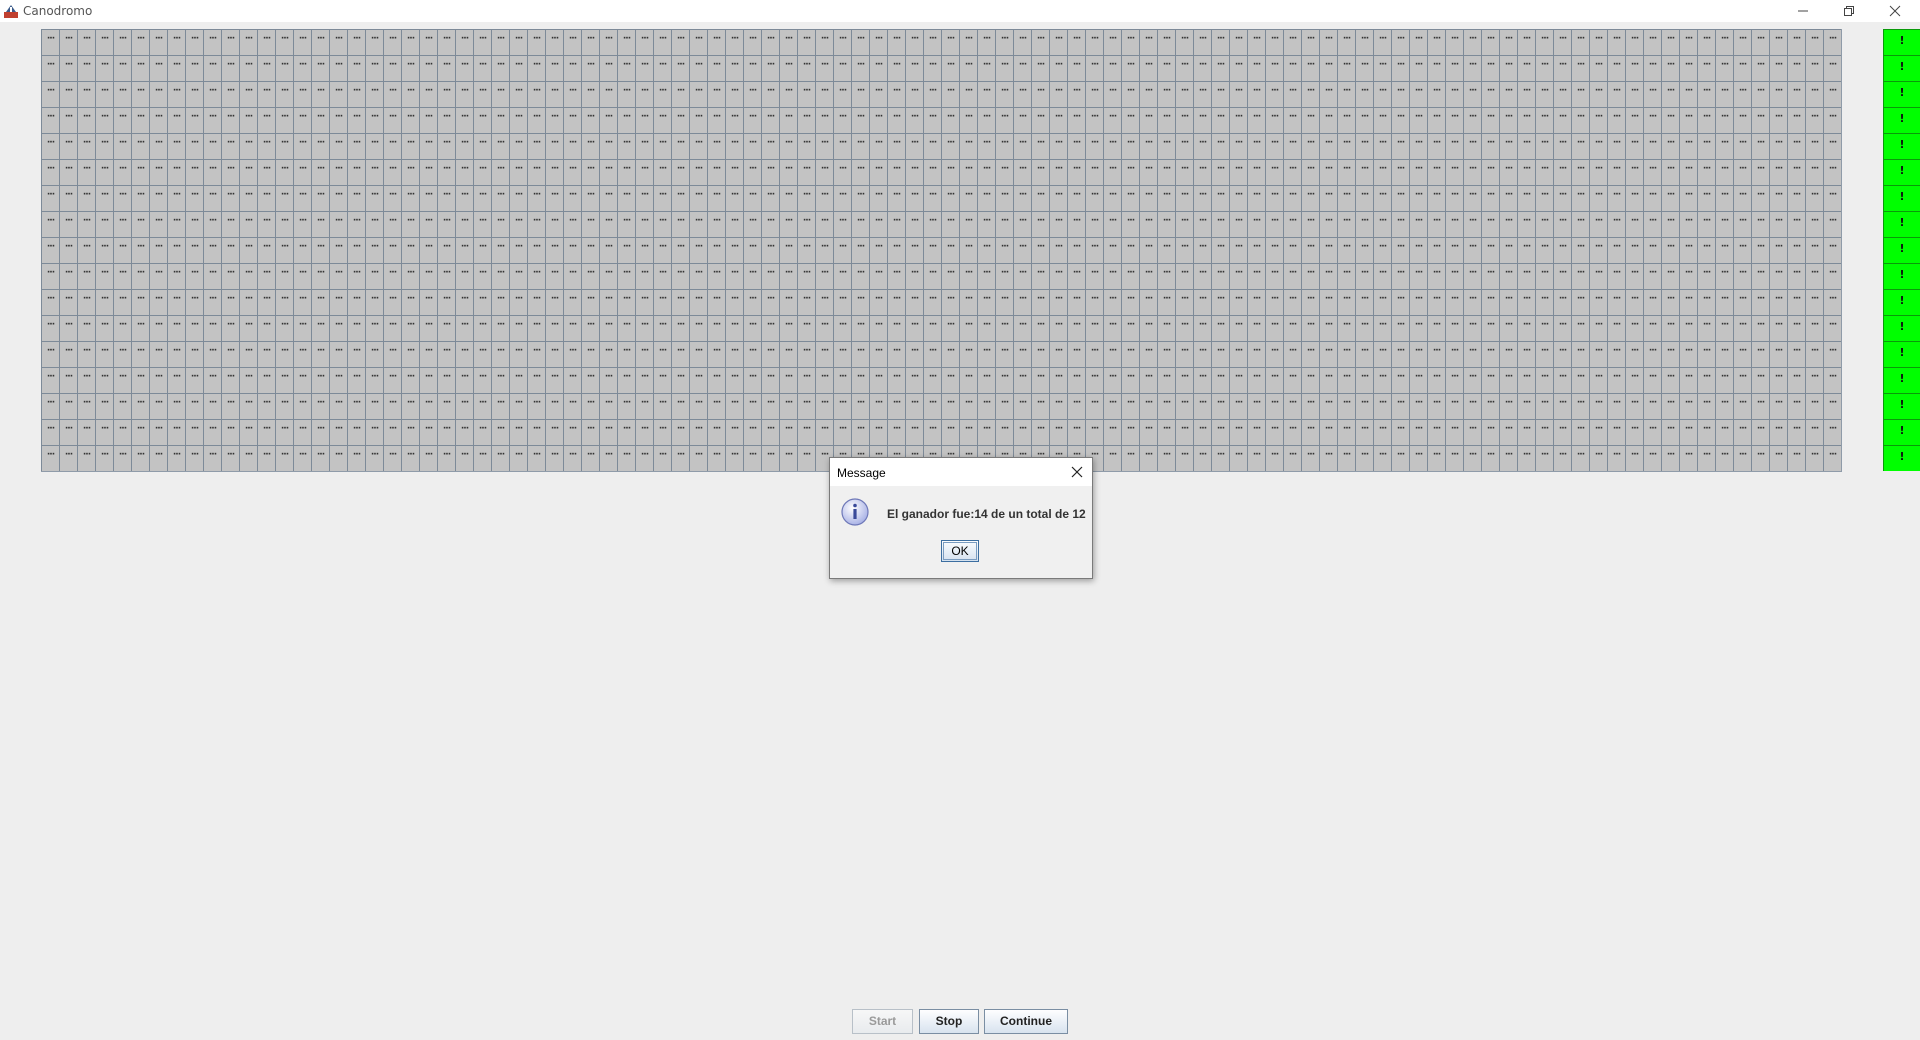 The image size is (1920, 1040). I want to click on ok-button: OK, so click(960, 551).